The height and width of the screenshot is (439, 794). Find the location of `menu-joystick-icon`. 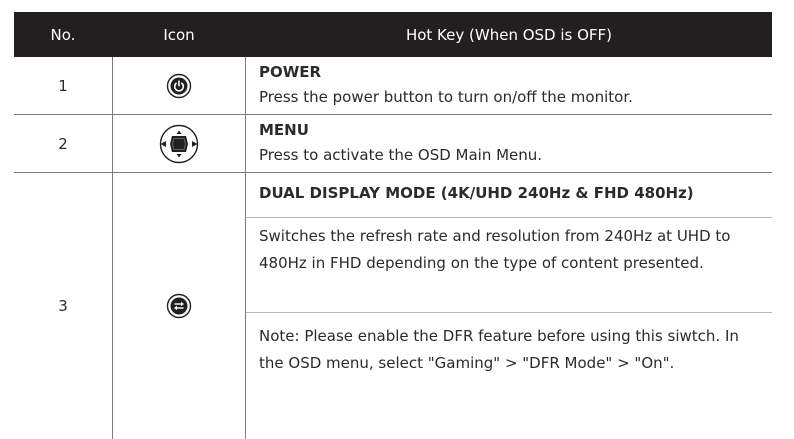

menu-joystick-icon is located at coordinates (179, 143).